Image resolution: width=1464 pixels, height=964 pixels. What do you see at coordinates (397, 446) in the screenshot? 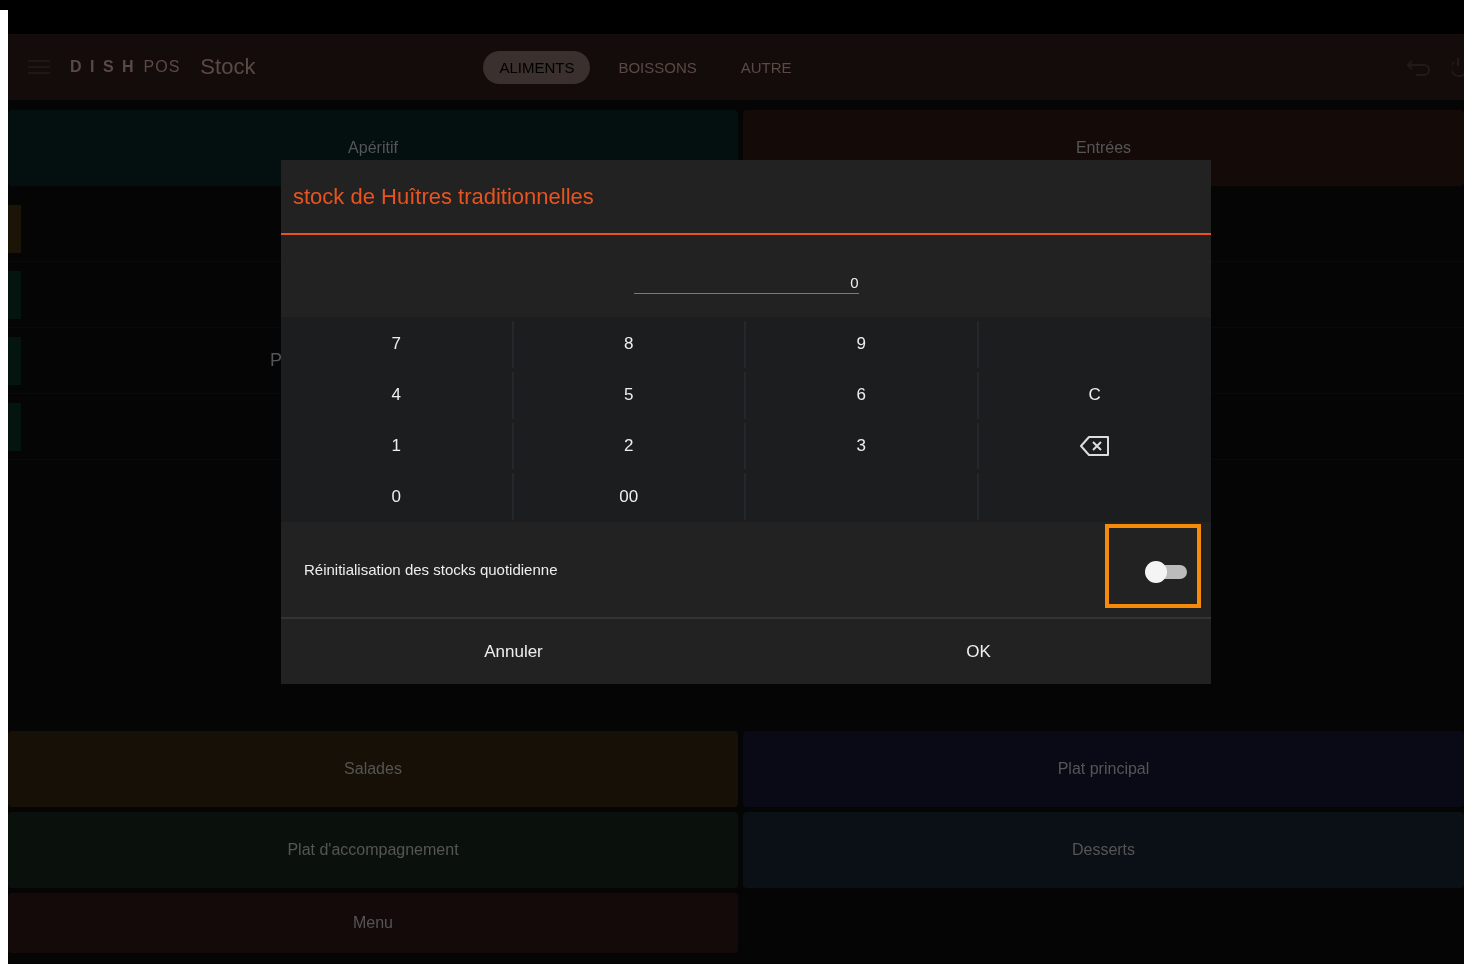
I see `keypad-key: 1` at bounding box center [397, 446].